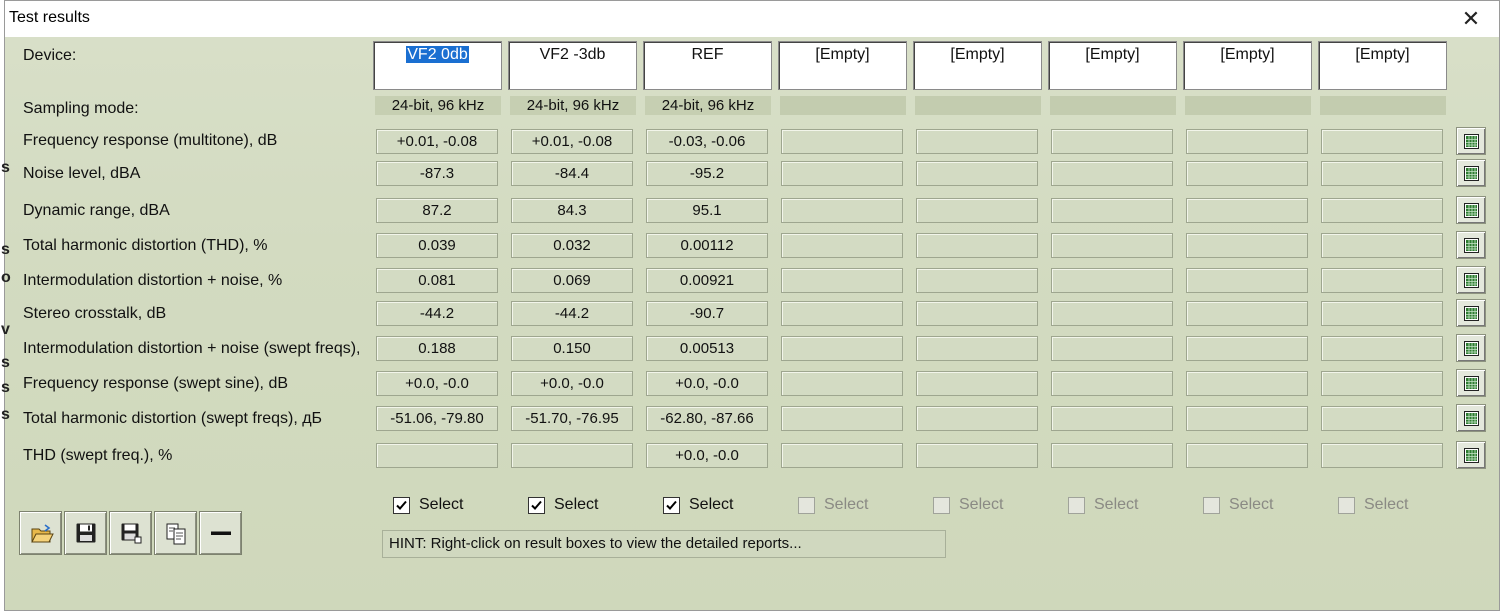 The height and width of the screenshot is (611, 1500). I want to click on save-button, so click(85, 533).